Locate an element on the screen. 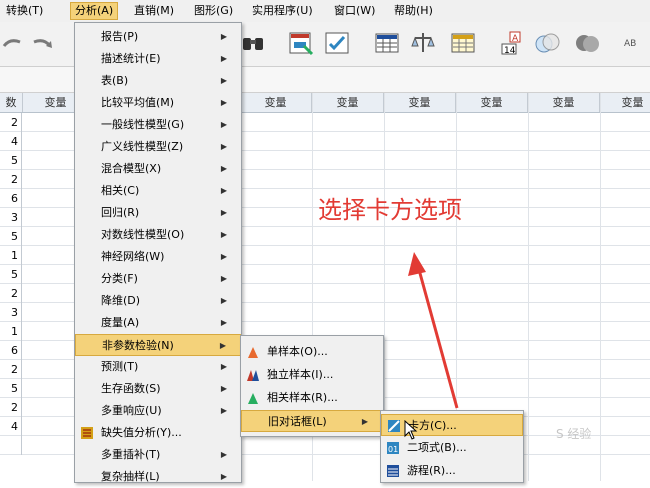 The height and width of the screenshot is (488, 650). analyze-menu-item: 描述统计(E) ▶ is located at coordinates (158, 59).